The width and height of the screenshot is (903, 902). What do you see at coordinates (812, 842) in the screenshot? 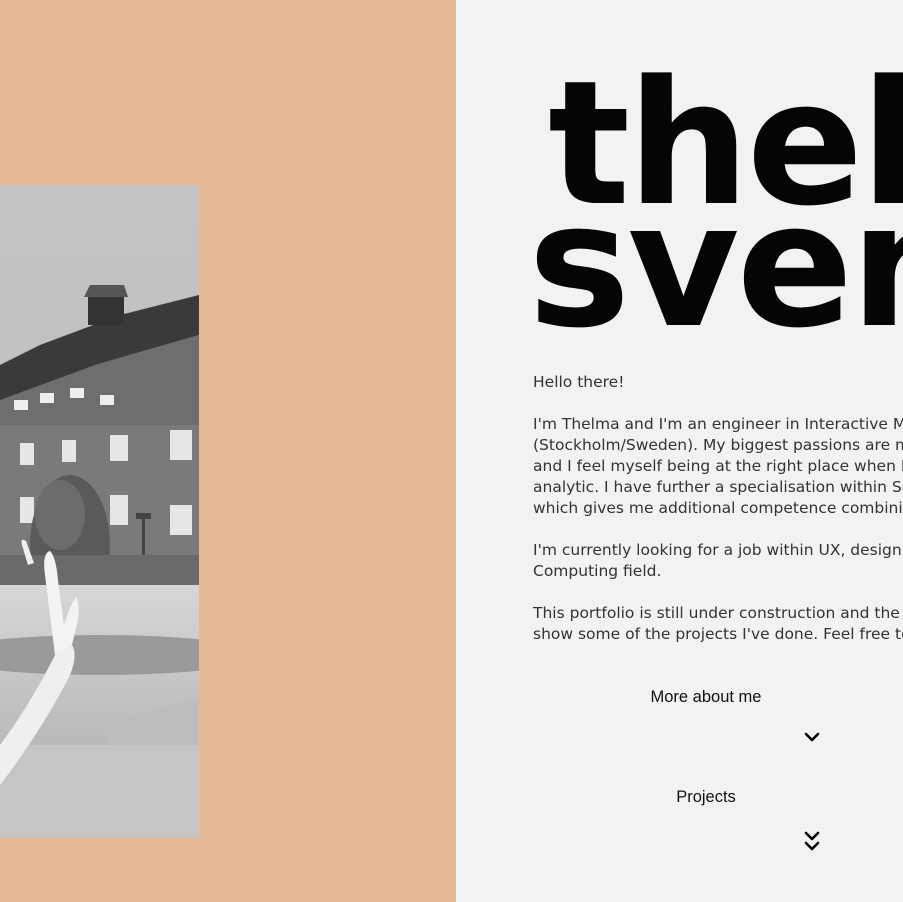
I see `double-chevron-down-icon` at bounding box center [812, 842].